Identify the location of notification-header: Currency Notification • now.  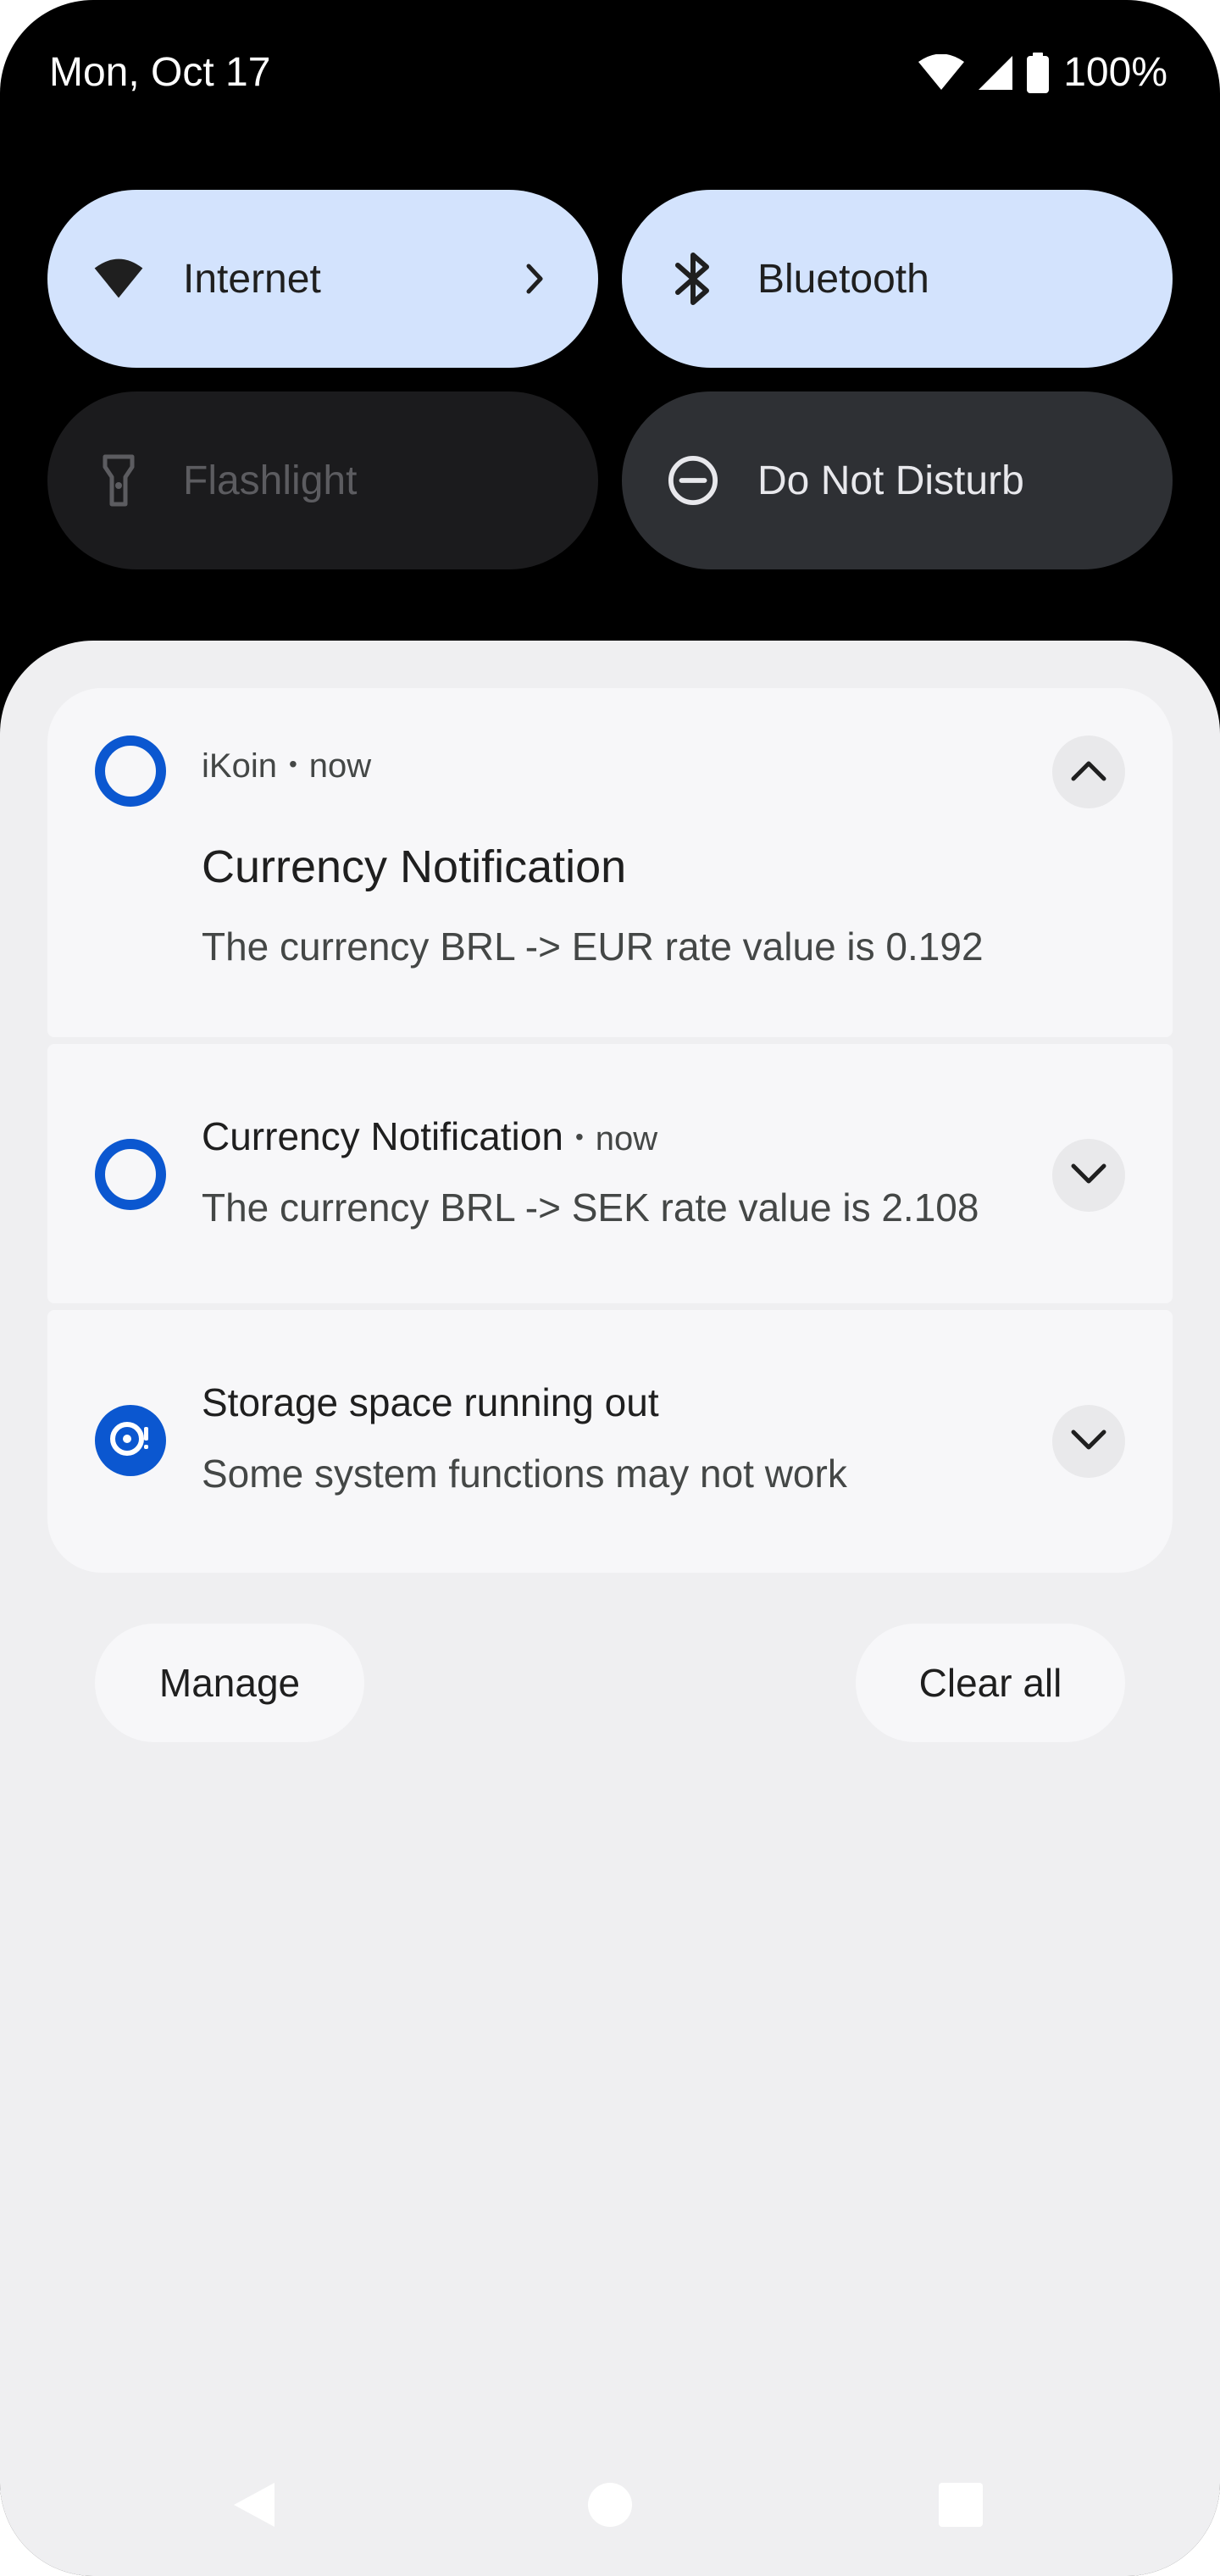
(429, 1136).